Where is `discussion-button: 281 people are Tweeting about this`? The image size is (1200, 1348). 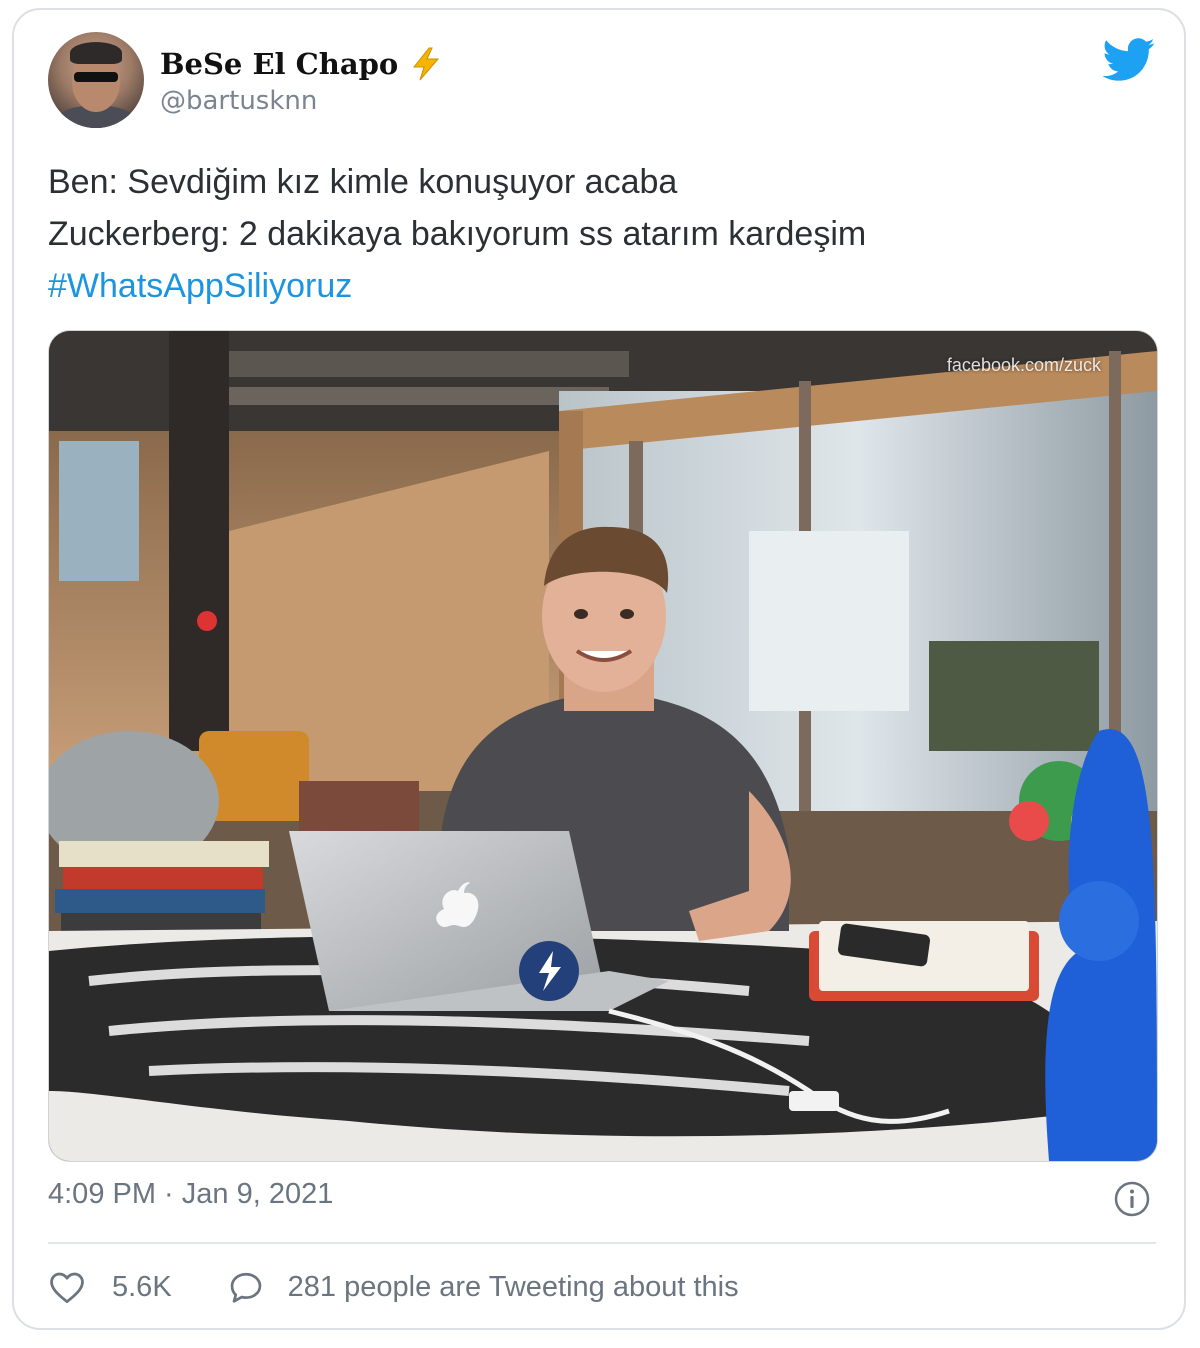 discussion-button: 281 people are Tweeting about this is located at coordinates (483, 1287).